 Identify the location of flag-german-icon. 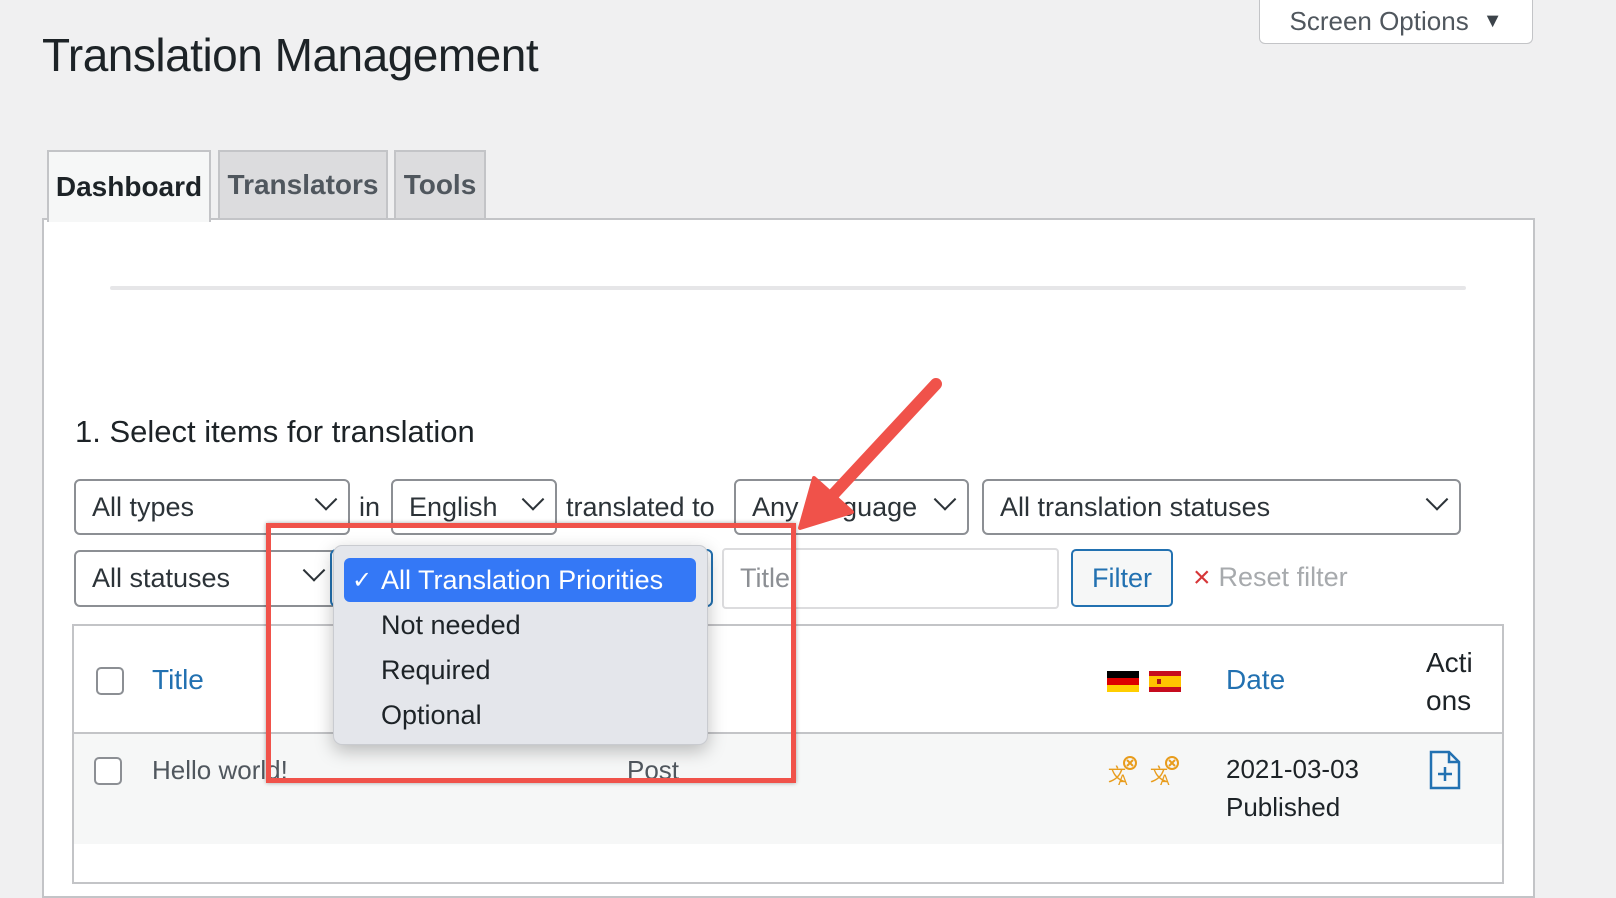
(1123, 681).